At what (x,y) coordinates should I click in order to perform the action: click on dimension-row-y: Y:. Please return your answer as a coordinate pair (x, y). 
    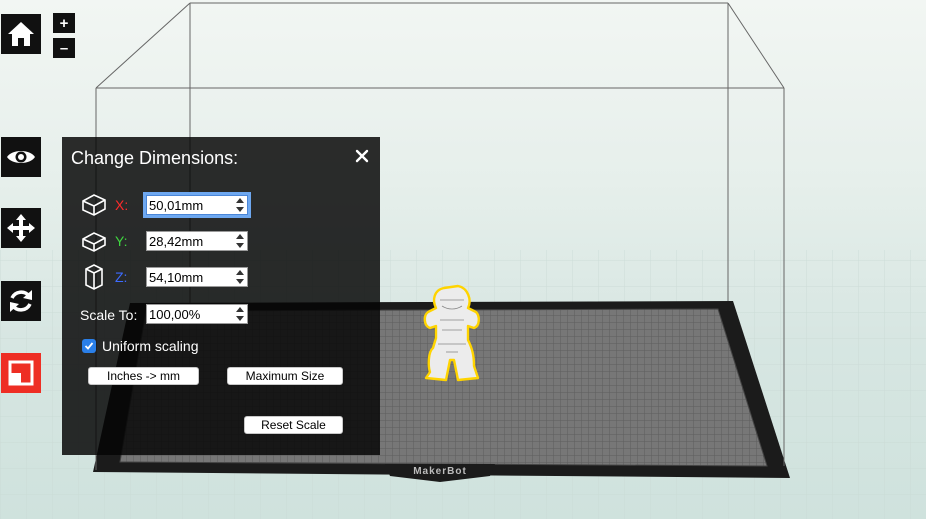
    Looking at the image, I should click on (221, 241).